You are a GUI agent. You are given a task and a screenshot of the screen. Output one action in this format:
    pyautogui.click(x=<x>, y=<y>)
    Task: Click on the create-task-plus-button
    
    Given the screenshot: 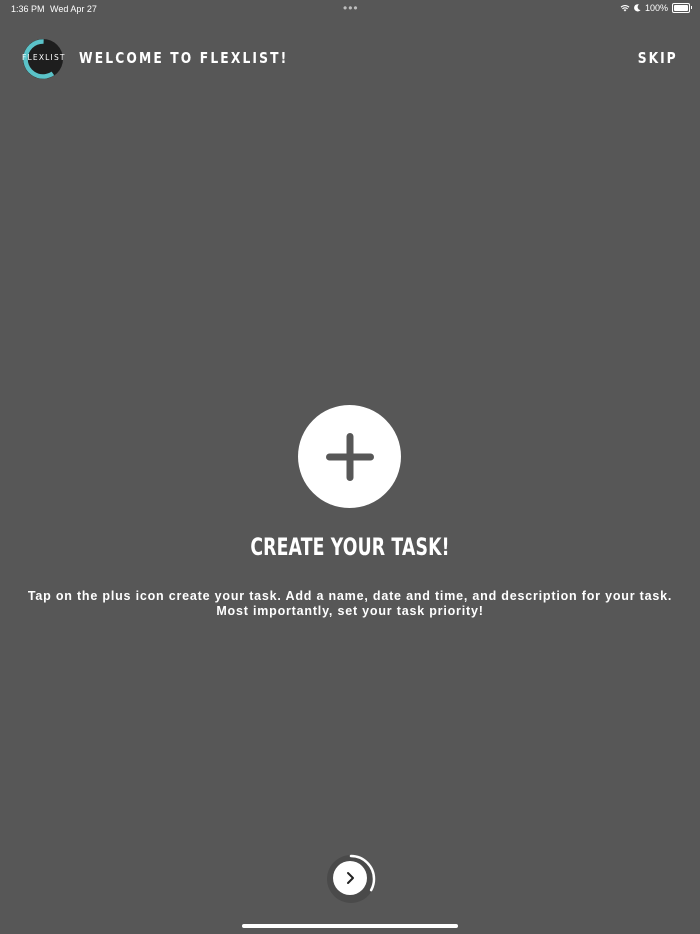 What is the action you would take?
    pyautogui.click(x=349, y=456)
    